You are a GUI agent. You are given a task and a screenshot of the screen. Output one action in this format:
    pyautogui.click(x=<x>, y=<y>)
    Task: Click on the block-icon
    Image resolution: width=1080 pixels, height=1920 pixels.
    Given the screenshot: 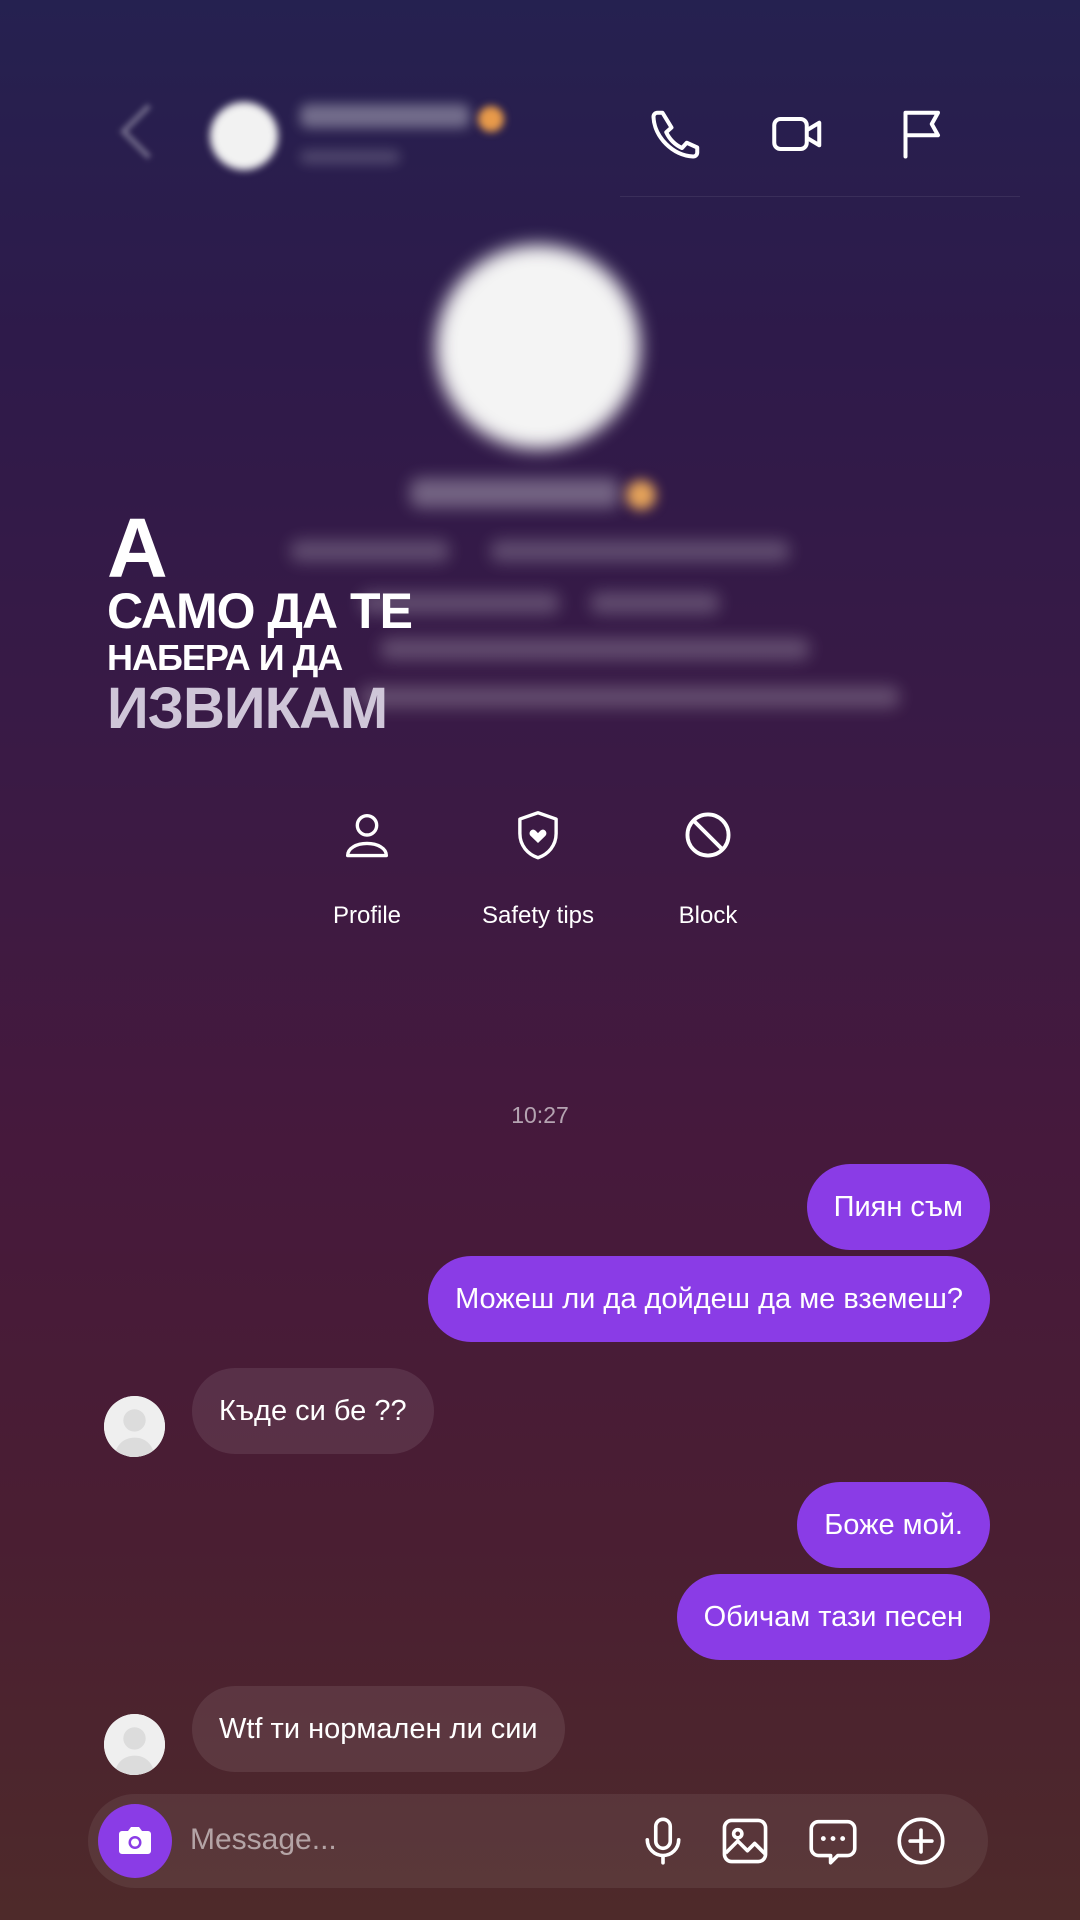 What is the action you would take?
    pyautogui.click(x=708, y=835)
    